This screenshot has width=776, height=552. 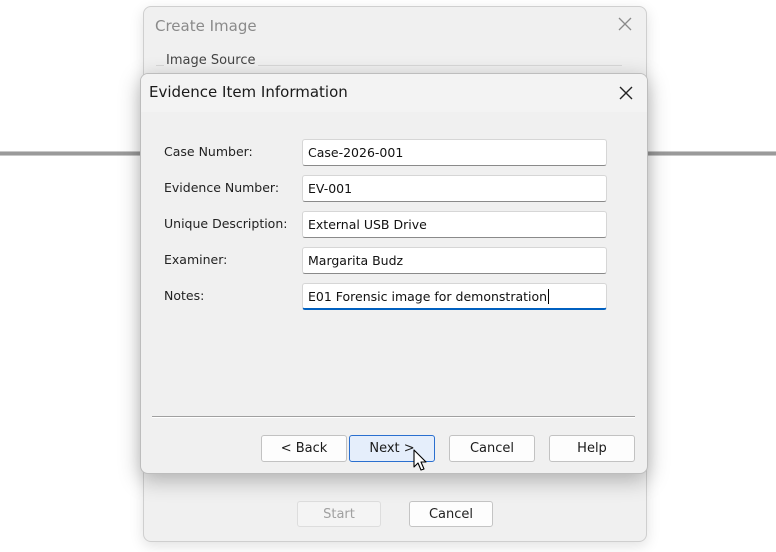 I want to click on examiner-label: Examiner:, so click(x=196, y=259).